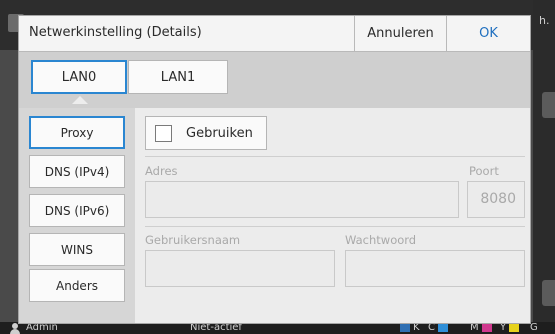 The height and width of the screenshot is (334, 555). What do you see at coordinates (274, 34) in the screenshot?
I see `dialog-titlebar: Netwerkinstelling (Details) Annuleren OK` at bounding box center [274, 34].